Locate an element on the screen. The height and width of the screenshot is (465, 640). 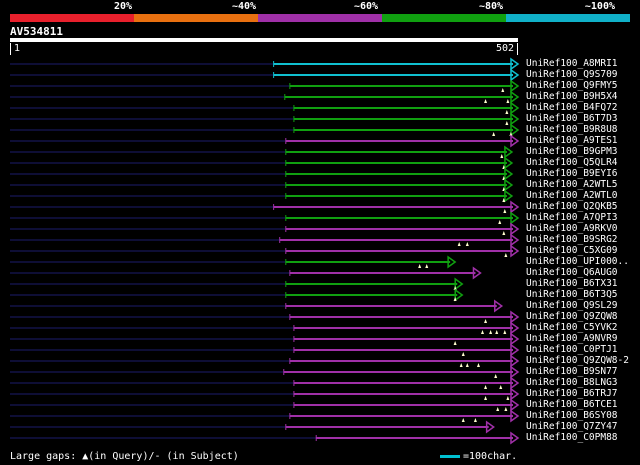
legend-label-60: ~60% is located at coordinates (366, 6).